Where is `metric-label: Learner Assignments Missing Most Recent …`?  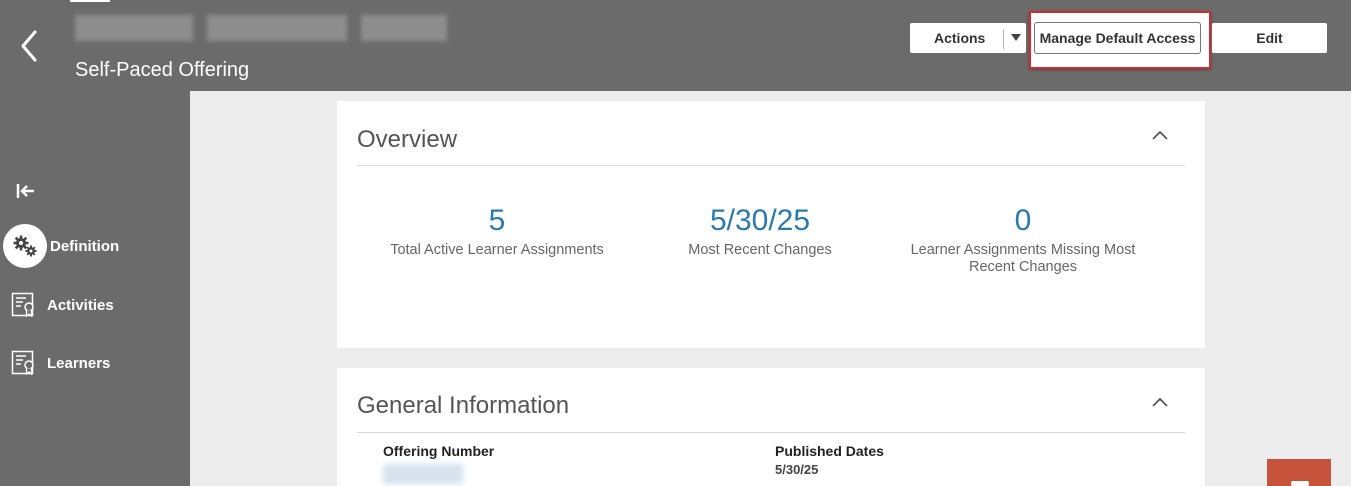 metric-label: Learner Assignments Missing Most Recent … is located at coordinates (1023, 258).